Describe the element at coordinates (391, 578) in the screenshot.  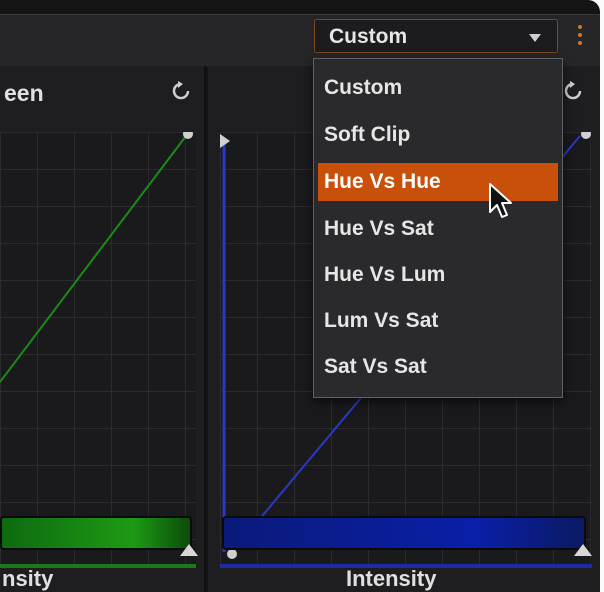
I see `intensity-label-right: Intensity` at that location.